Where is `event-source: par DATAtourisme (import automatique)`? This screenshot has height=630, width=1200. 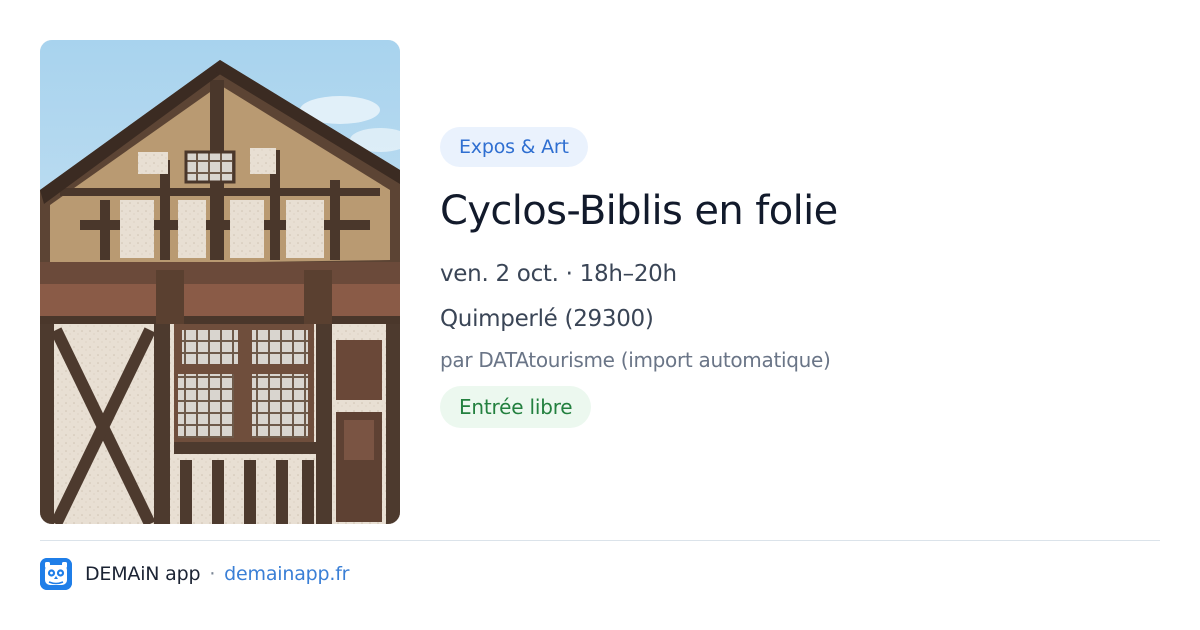
event-source: par DATAtourisme (import automatique) is located at coordinates (635, 360).